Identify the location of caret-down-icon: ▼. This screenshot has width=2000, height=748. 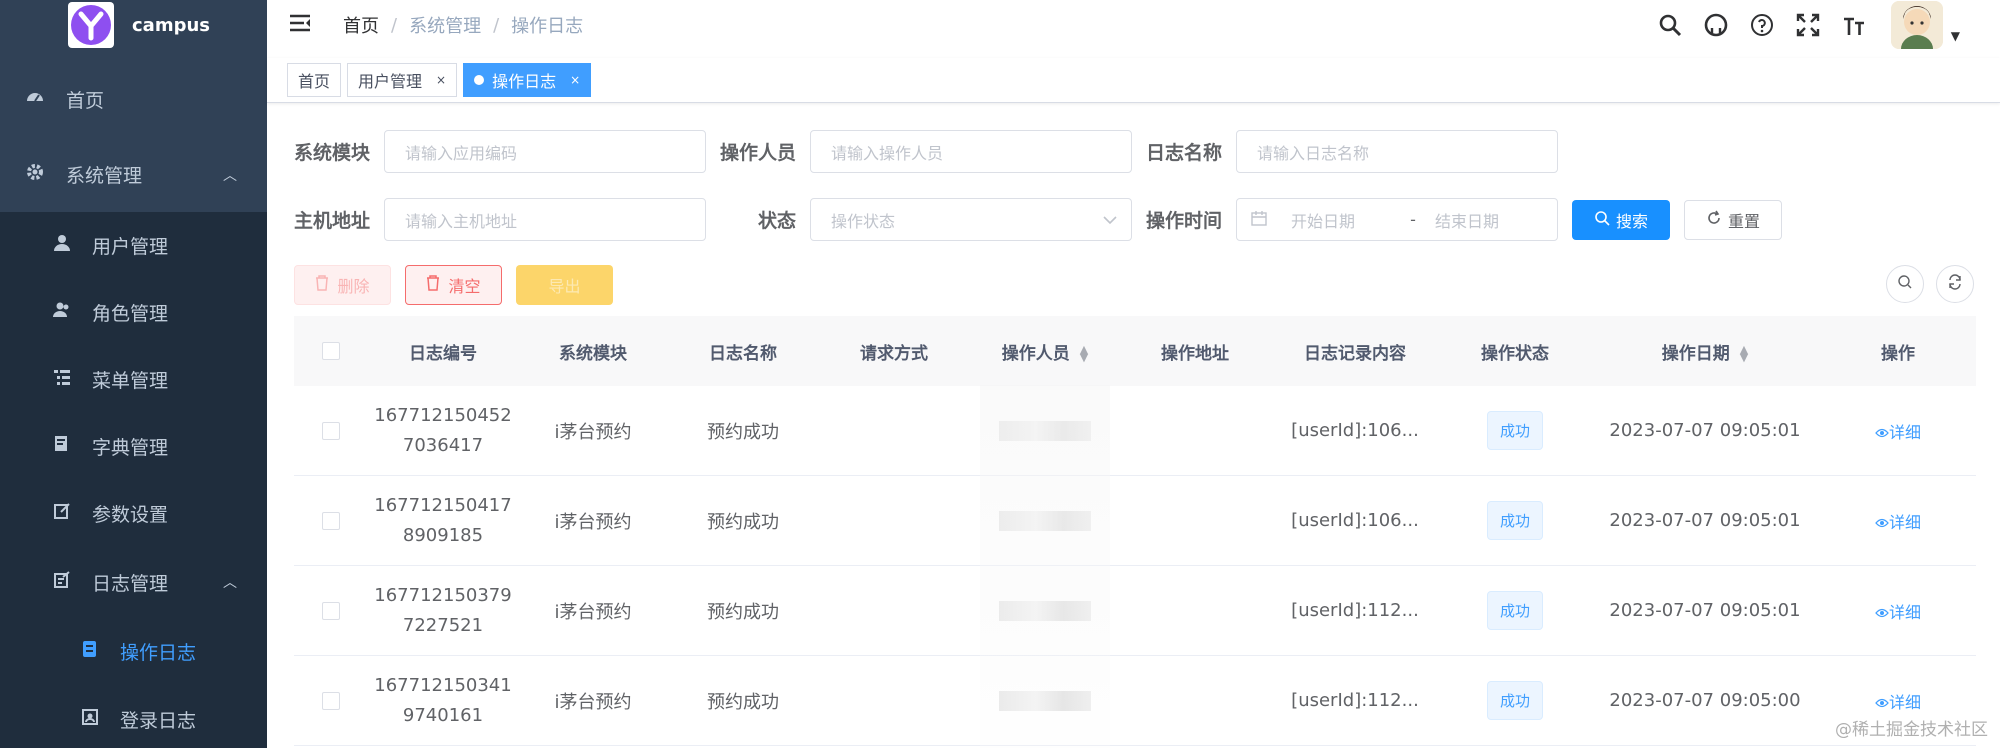
(1955, 36).